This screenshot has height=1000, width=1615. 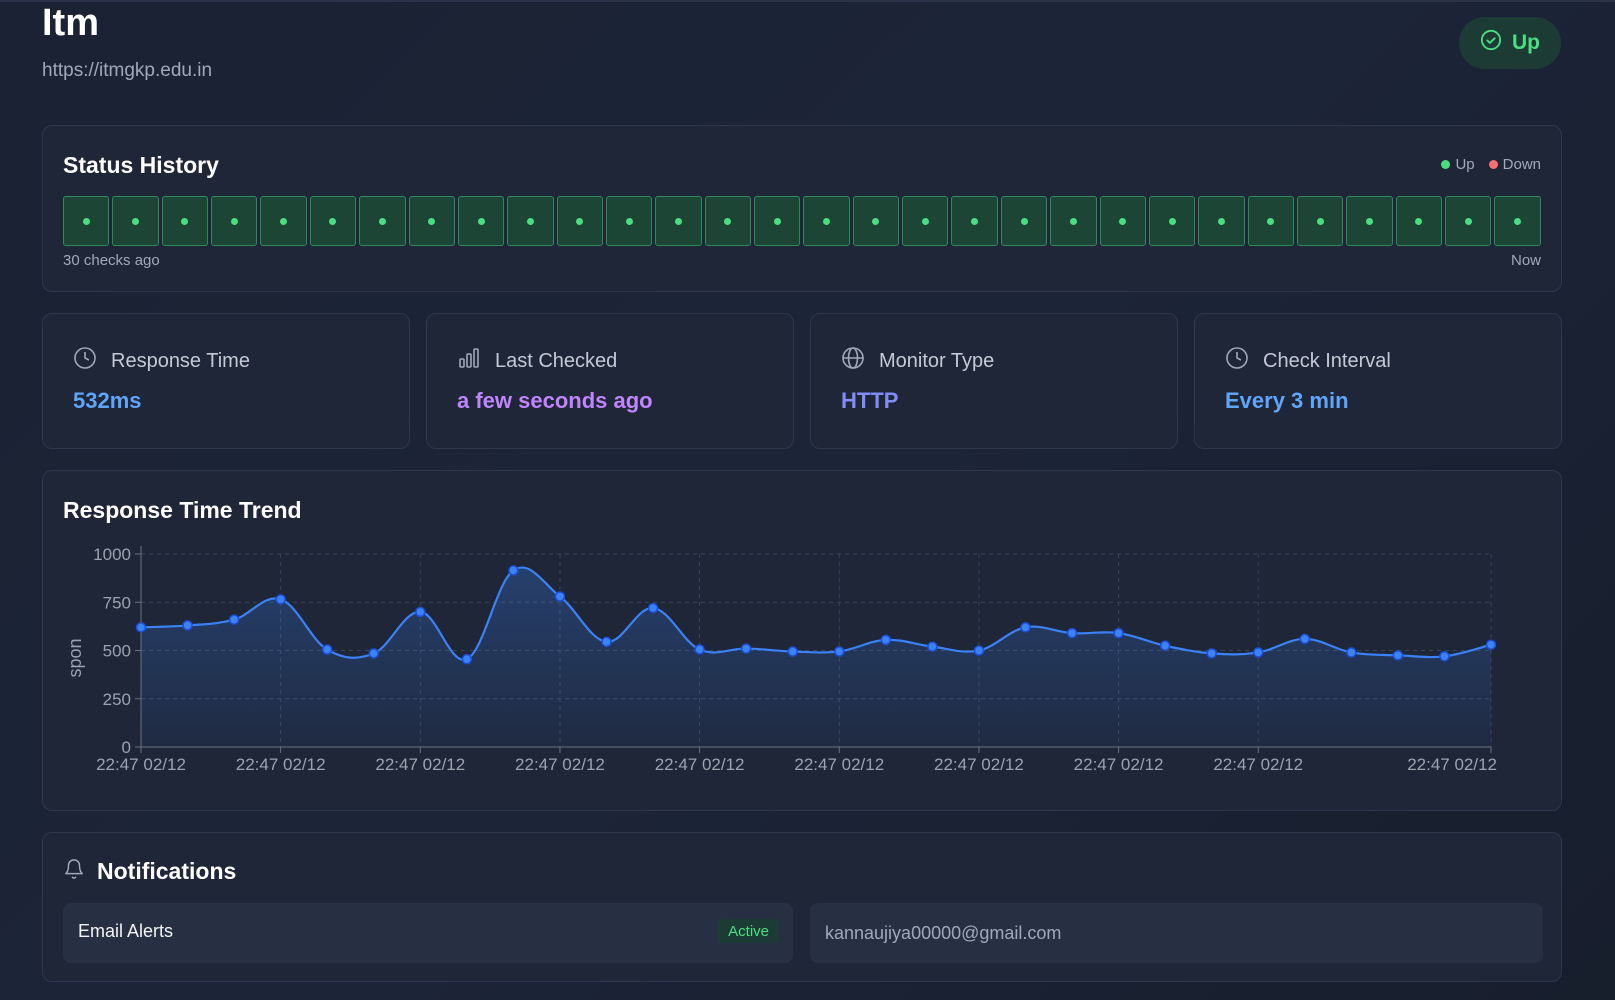 I want to click on status-legend: Up Down, so click(x=1491, y=164).